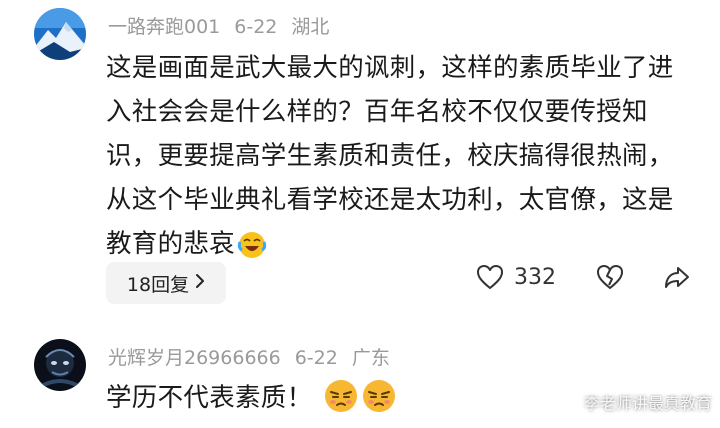 The image size is (720, 428). What do you see at coordinates (158, 284) in the screenshot?
I see `replies-label: 18回复` at bounding box center [158, 284].